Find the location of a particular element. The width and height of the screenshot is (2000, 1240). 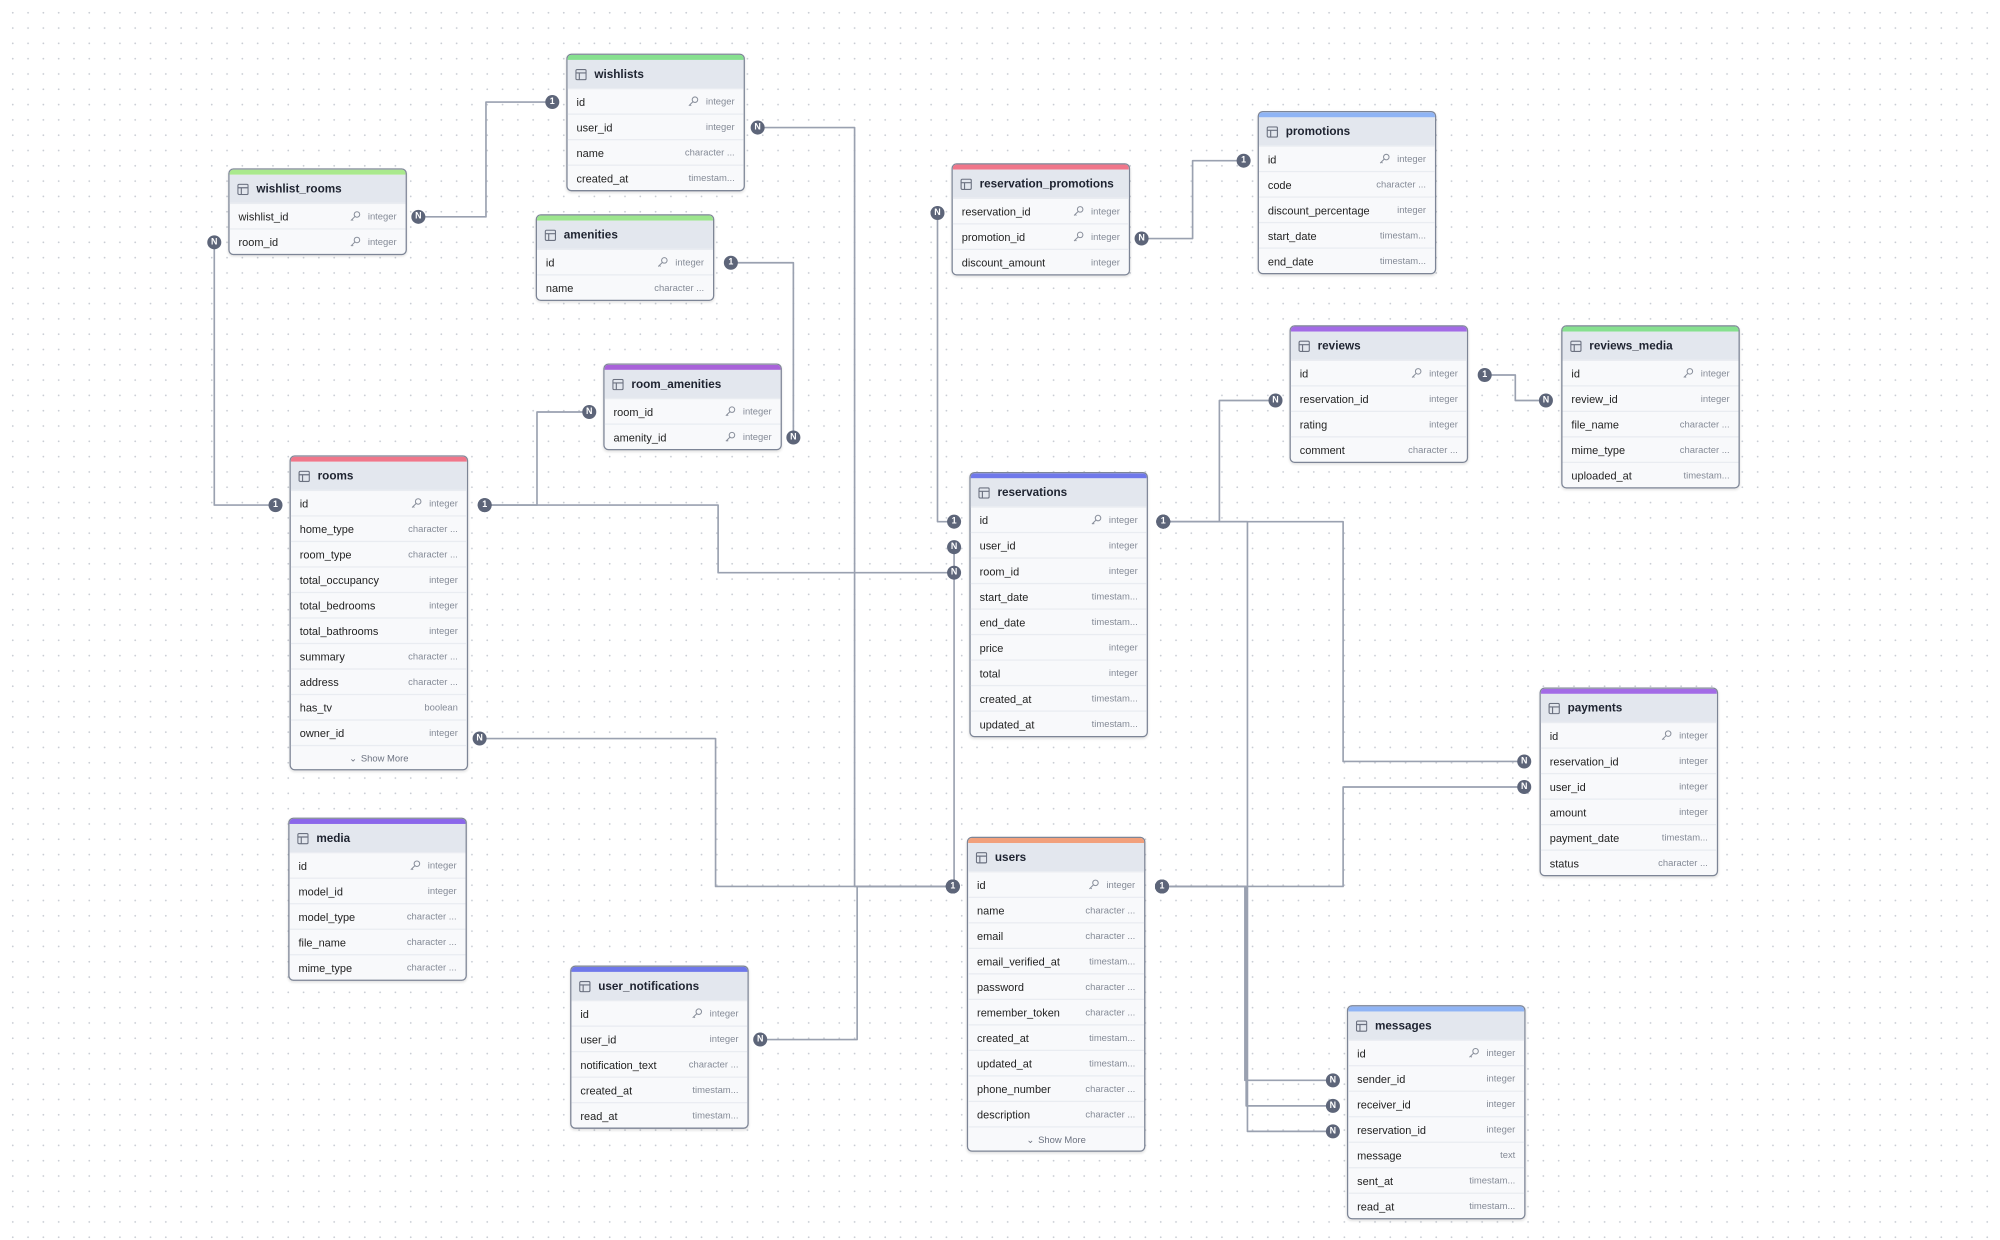

table-header: reviews_media is located at coordinates (1650, 345).